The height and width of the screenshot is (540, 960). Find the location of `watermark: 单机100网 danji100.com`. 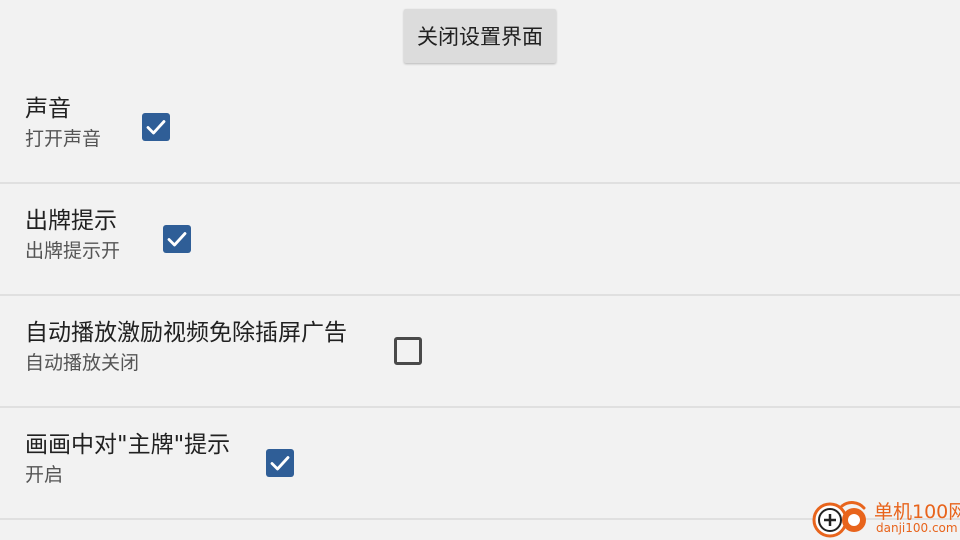

watermark: 单机100网 danji100.com is located at coordinates (884, 517).